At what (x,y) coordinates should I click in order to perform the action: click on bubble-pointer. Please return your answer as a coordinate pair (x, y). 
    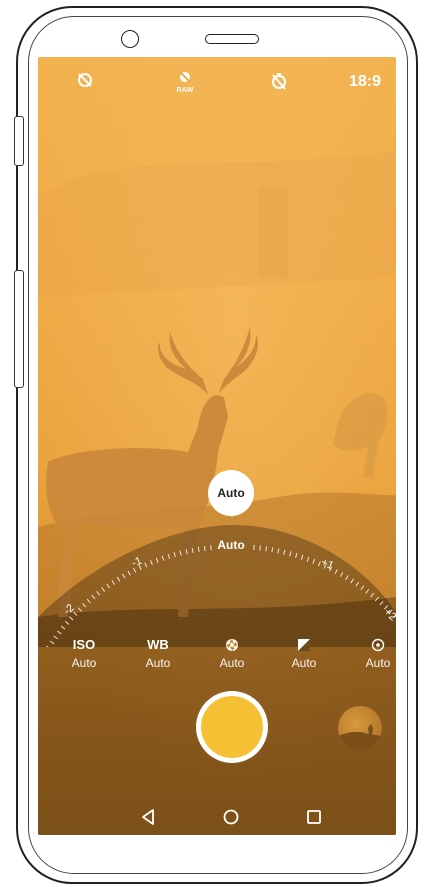
    Looking at the image, I should click on (232, 513).